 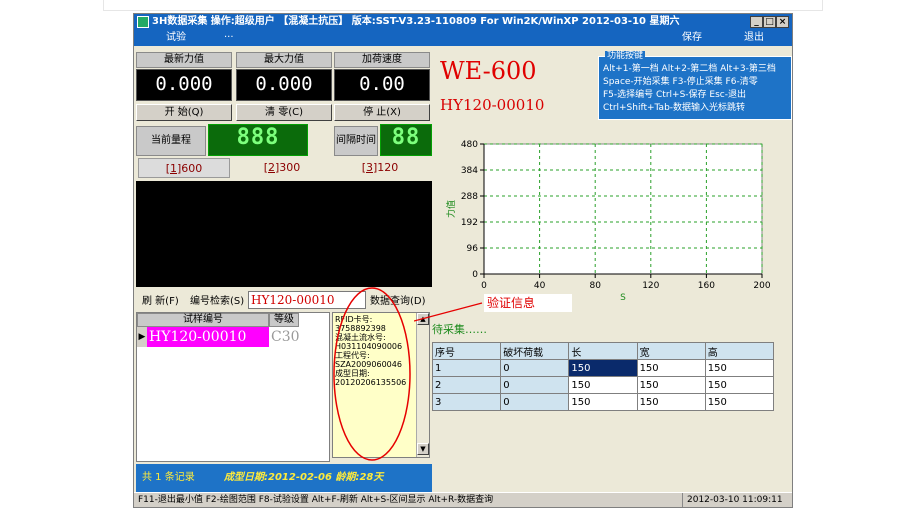 What do you see at coordinates (142, 337) in the screenshot?
I see `row-pointer-icon: ▶` at bounding box center [142, 337].